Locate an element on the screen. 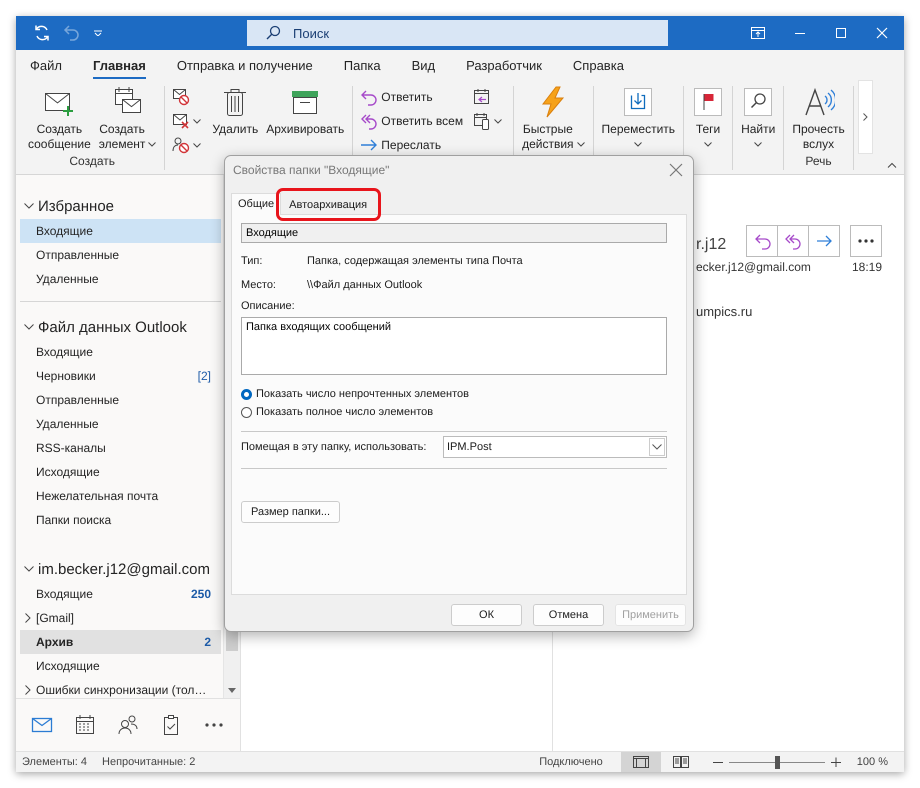  scroll-down-icon is located at coordinates (232, 690).